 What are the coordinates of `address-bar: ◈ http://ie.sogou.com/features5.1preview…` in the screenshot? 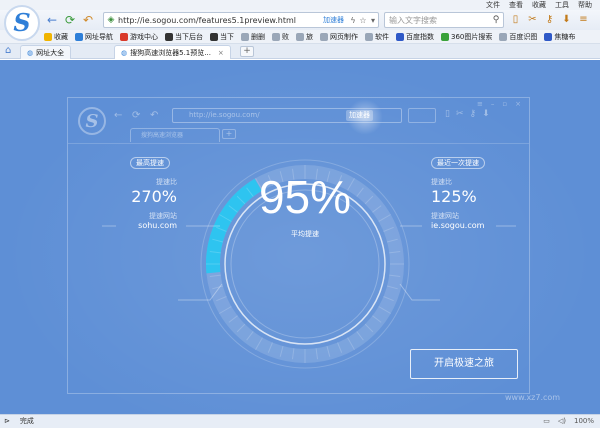 It's located at (241, 20).